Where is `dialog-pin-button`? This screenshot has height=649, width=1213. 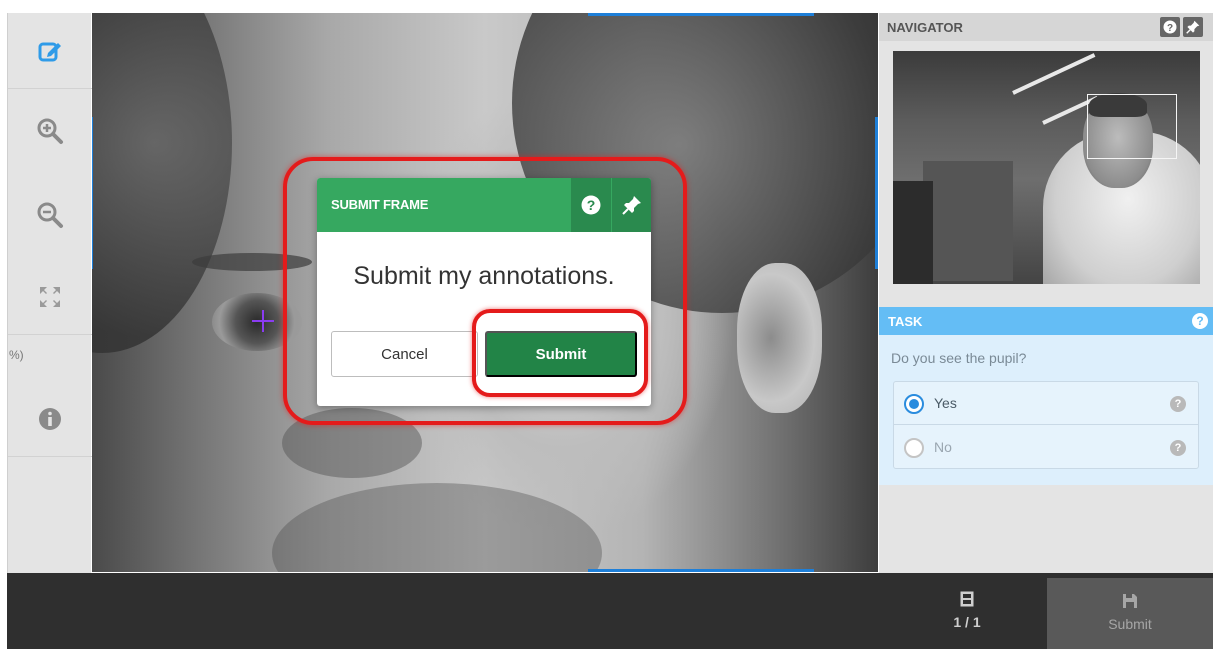
dialog-pin-button is located at coordinates (631, 205).